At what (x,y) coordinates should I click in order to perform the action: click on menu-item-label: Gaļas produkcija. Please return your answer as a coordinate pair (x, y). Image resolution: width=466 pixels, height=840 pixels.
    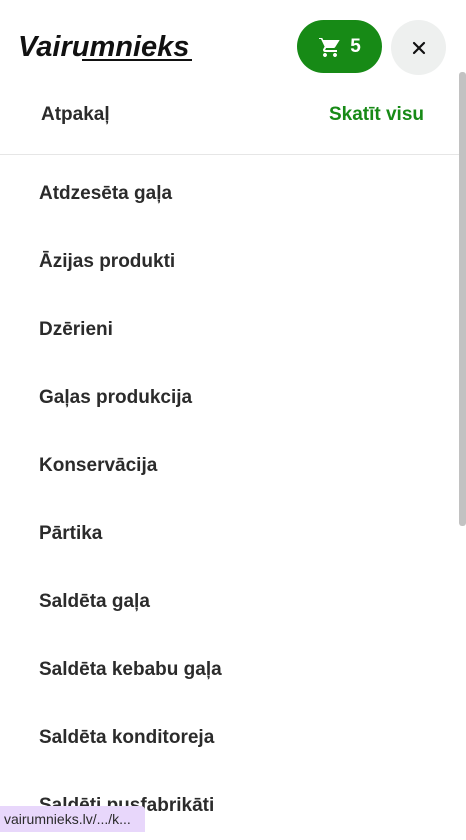
    Looking at the image, I should click on (116, 397).